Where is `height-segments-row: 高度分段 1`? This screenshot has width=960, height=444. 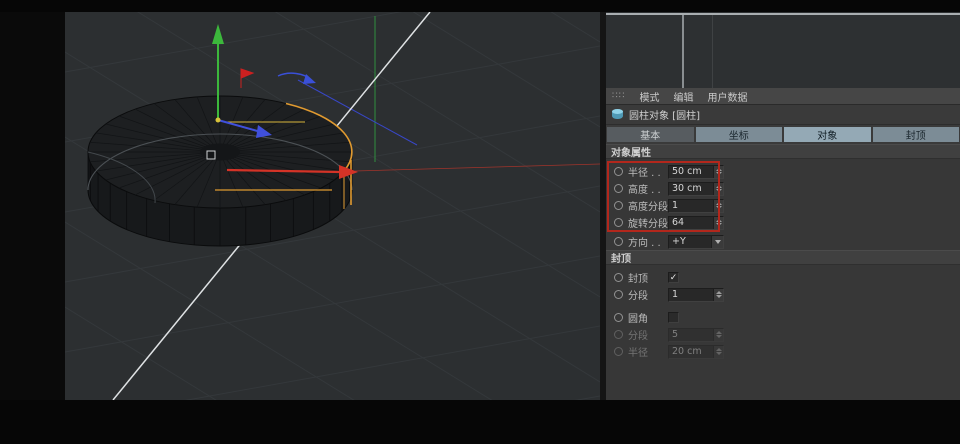 height-segments-row: 高度分段 1 is located at coordinates (783, 205).